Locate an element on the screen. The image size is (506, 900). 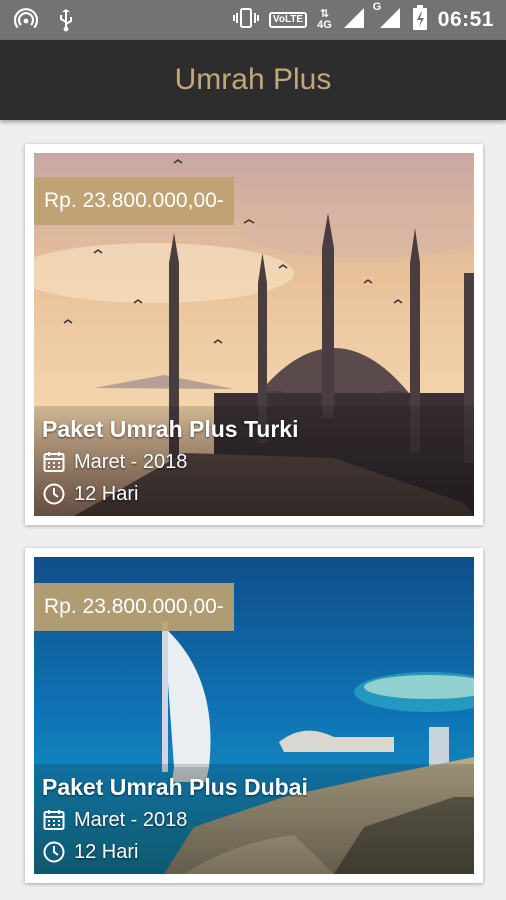
app-bar: Umrah Plus is located at coordinates (253, 80).